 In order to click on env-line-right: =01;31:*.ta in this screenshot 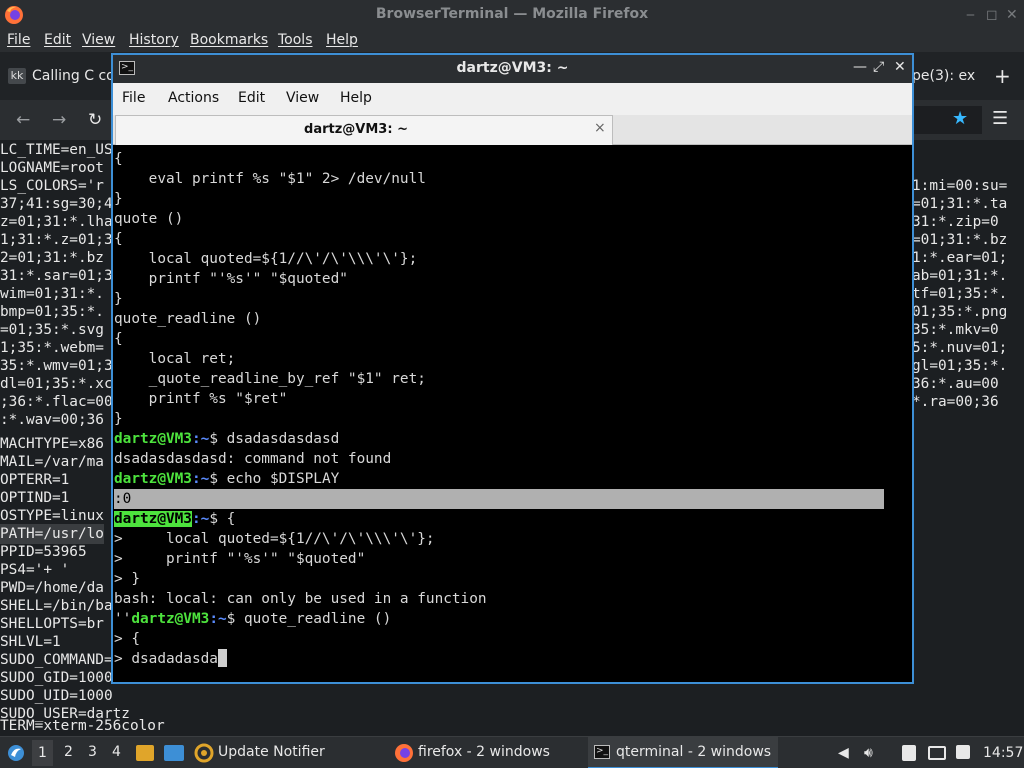, I will do `click(960, 204)`.